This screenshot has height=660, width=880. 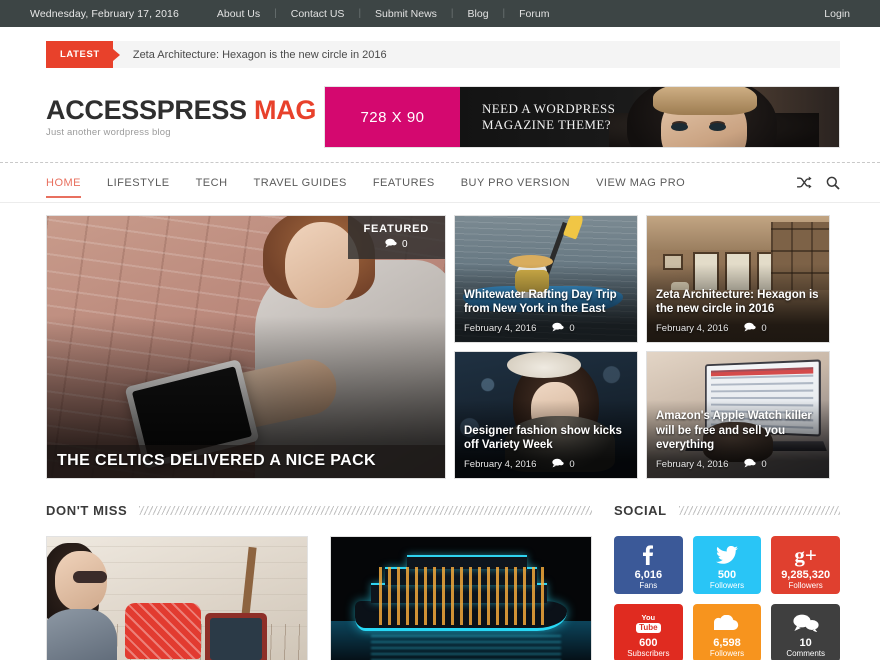 What do you see at coordinates (764, 328) in the screenshot?
I see `zeta-comment-count: 0` at bounding box center [764, 328].